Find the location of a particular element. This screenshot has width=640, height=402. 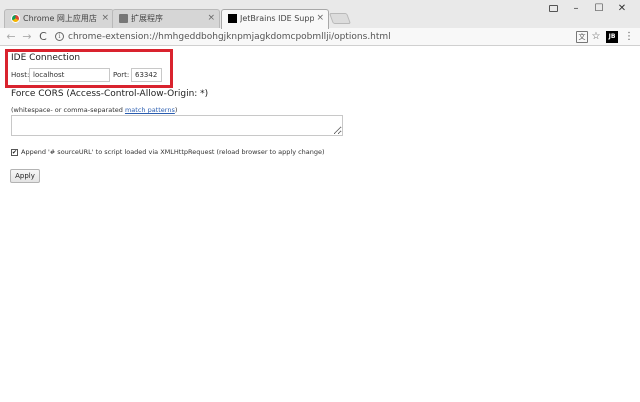

tab-jetbrains-options: JetBrains IDE Support O × is located at coordinates (275, 19).